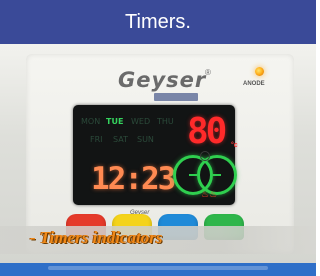 This screenshot has height=276, width=320. I want to click on clock-readout: 12:23, so click(133, 179).